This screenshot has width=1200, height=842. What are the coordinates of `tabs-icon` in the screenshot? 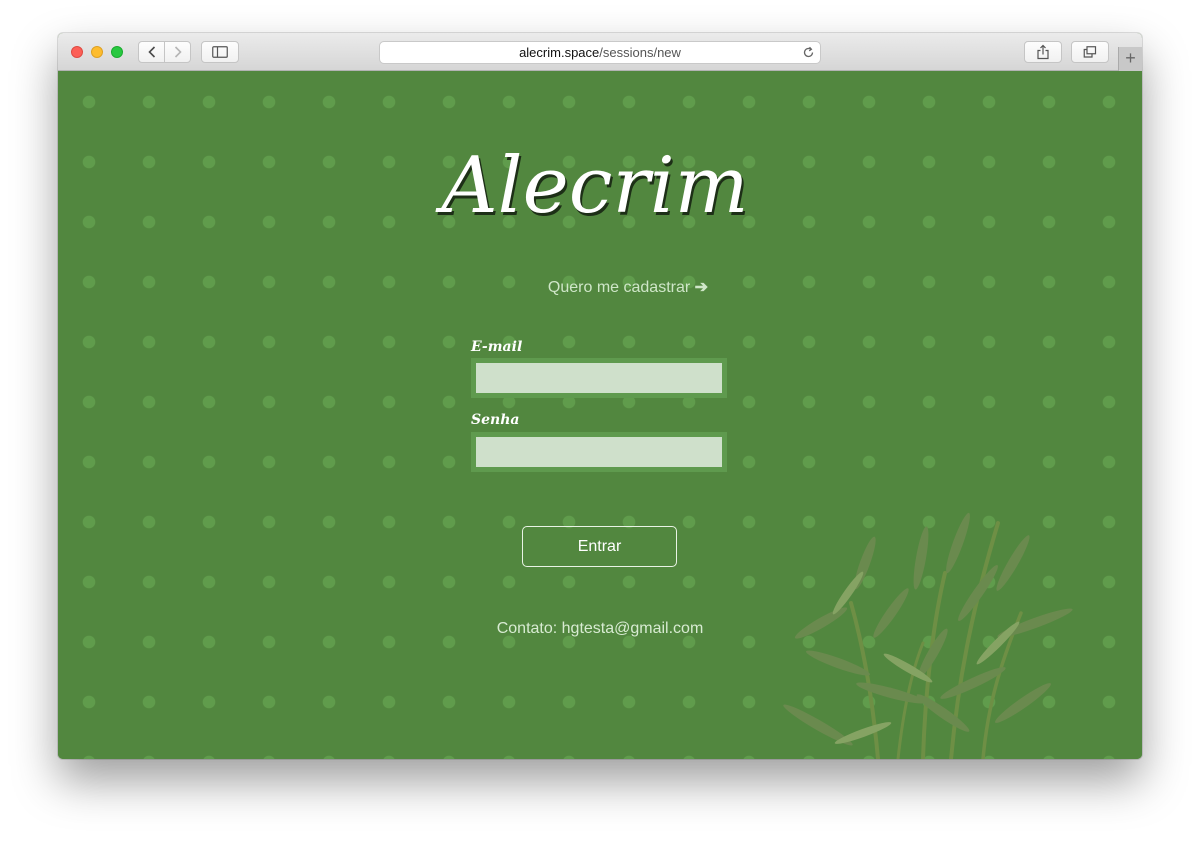 It's located at (1090, 52).